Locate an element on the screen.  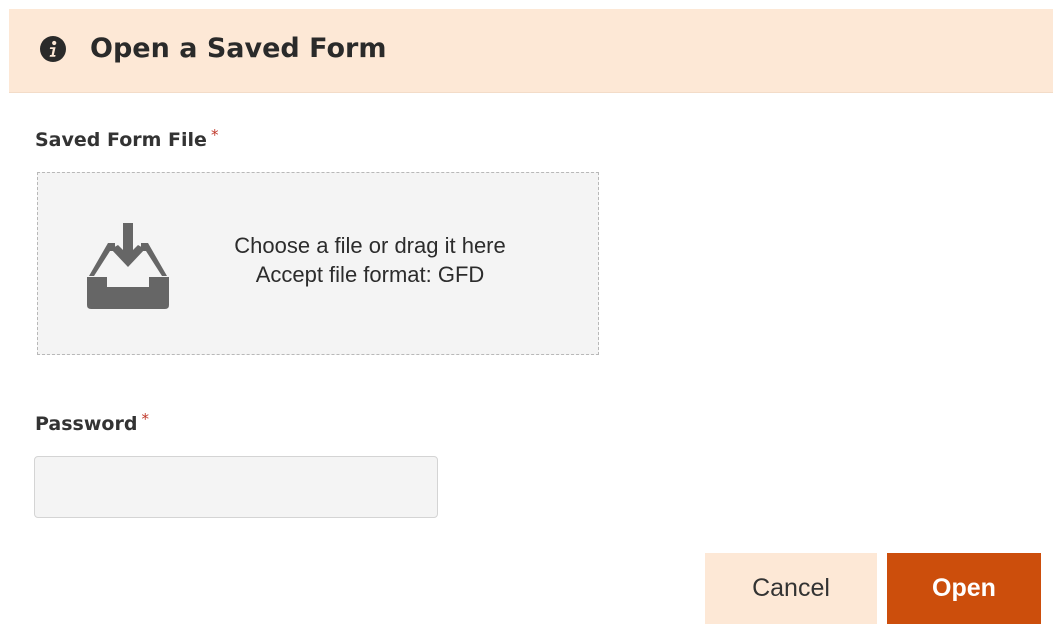
dropzone-format-note: Accept file format: GFD is located at coordinates (370, 274).